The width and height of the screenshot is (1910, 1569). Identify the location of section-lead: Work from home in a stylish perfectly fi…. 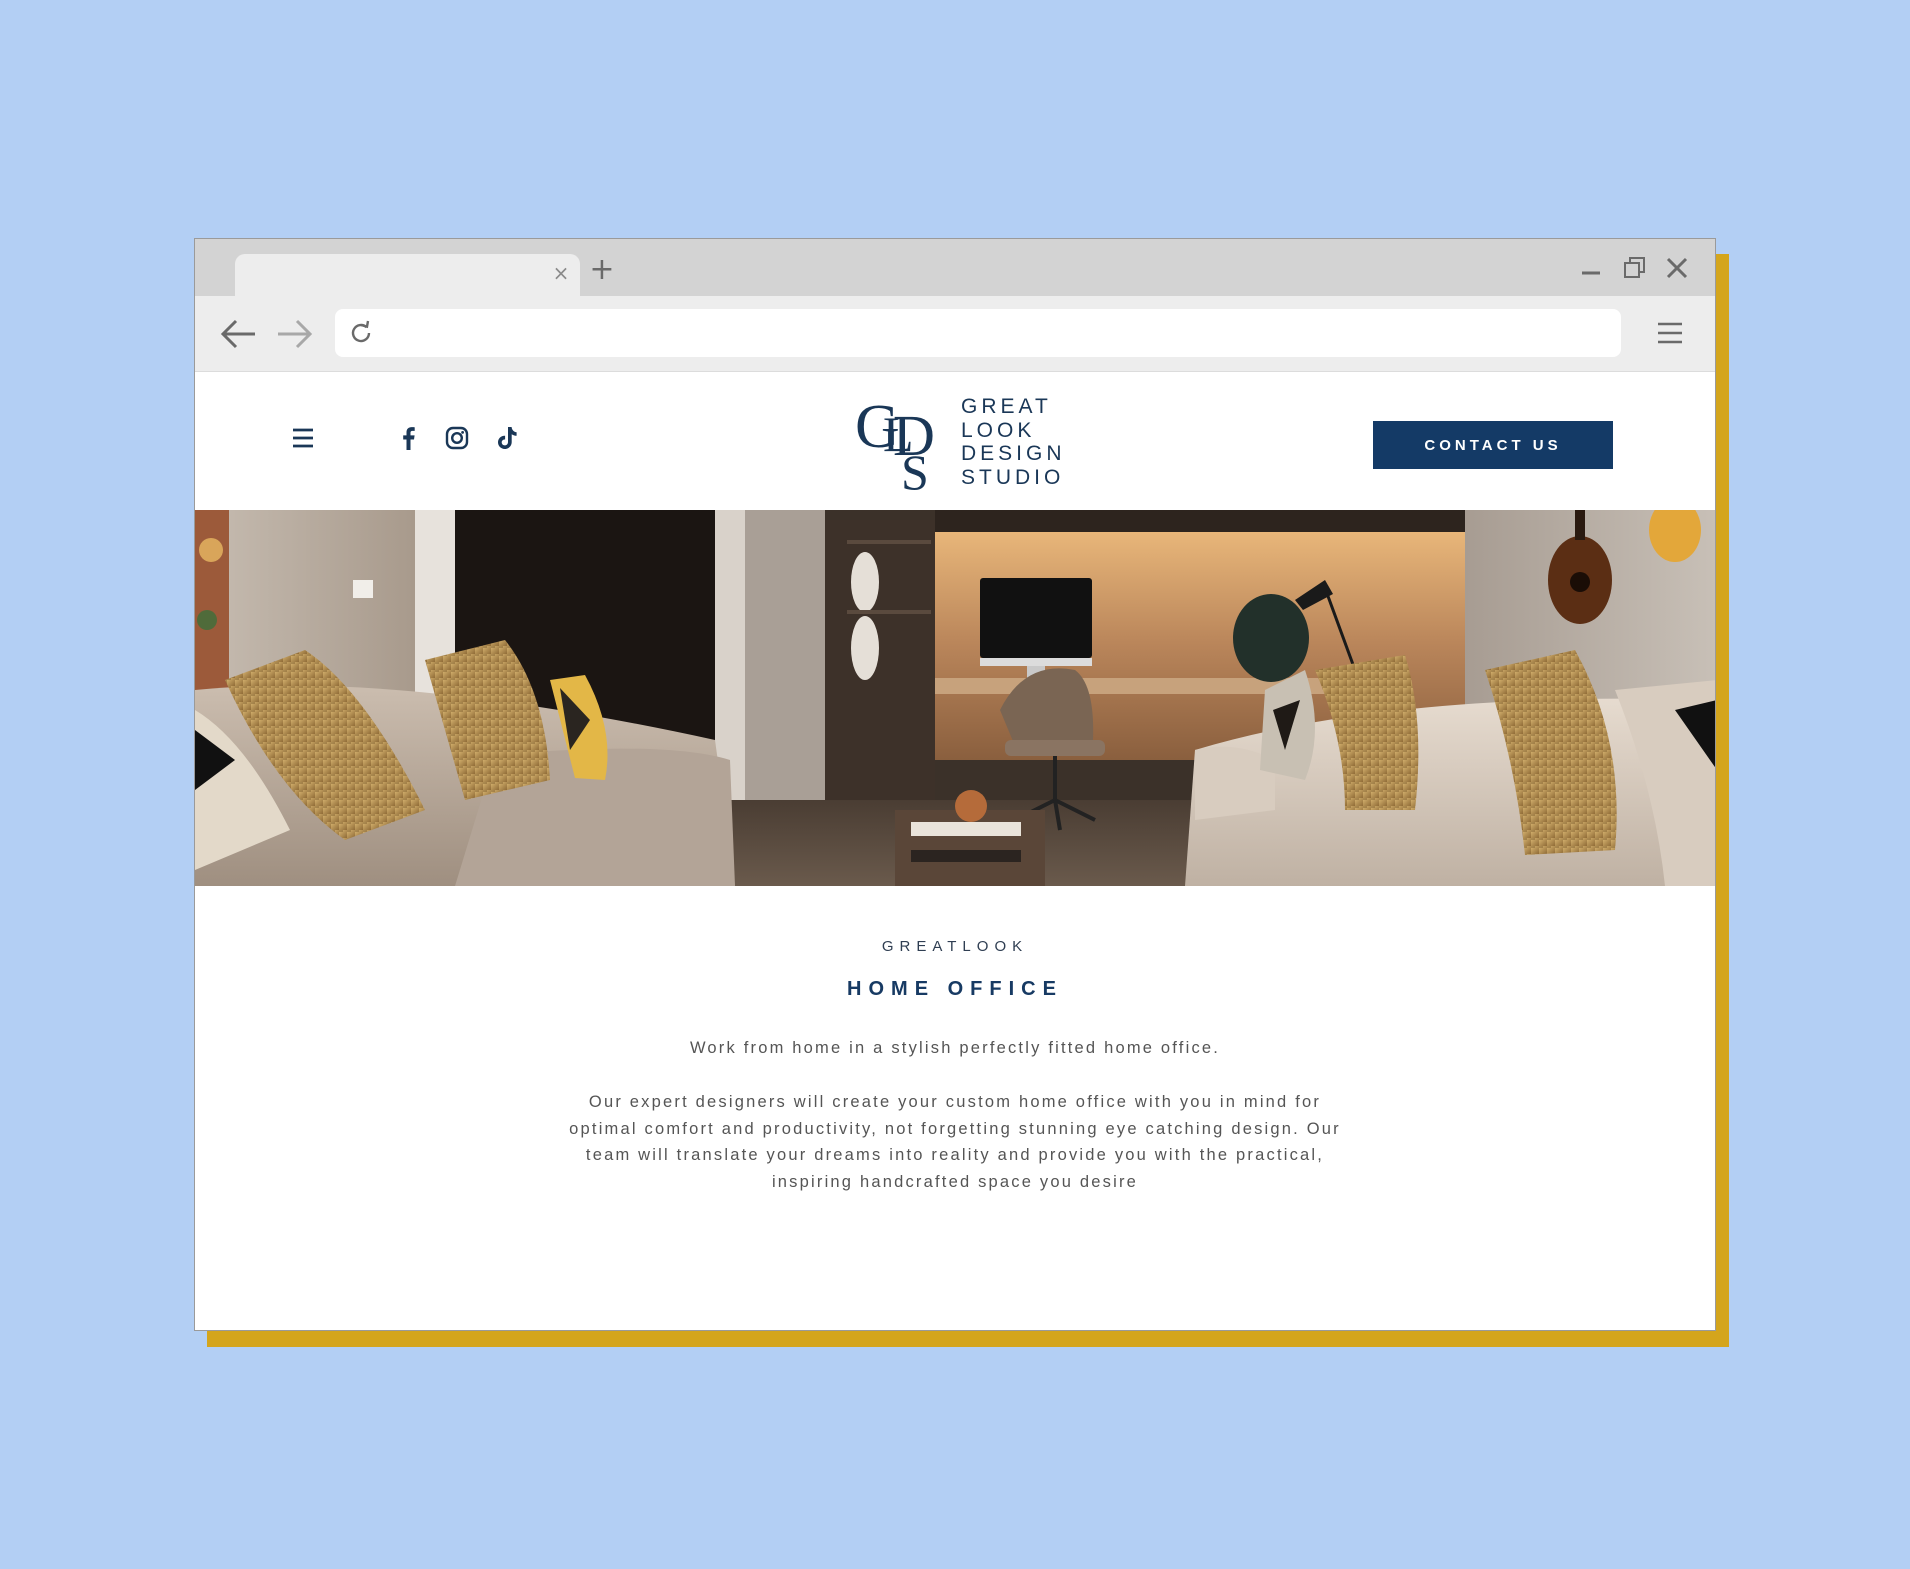
(955, 1048).